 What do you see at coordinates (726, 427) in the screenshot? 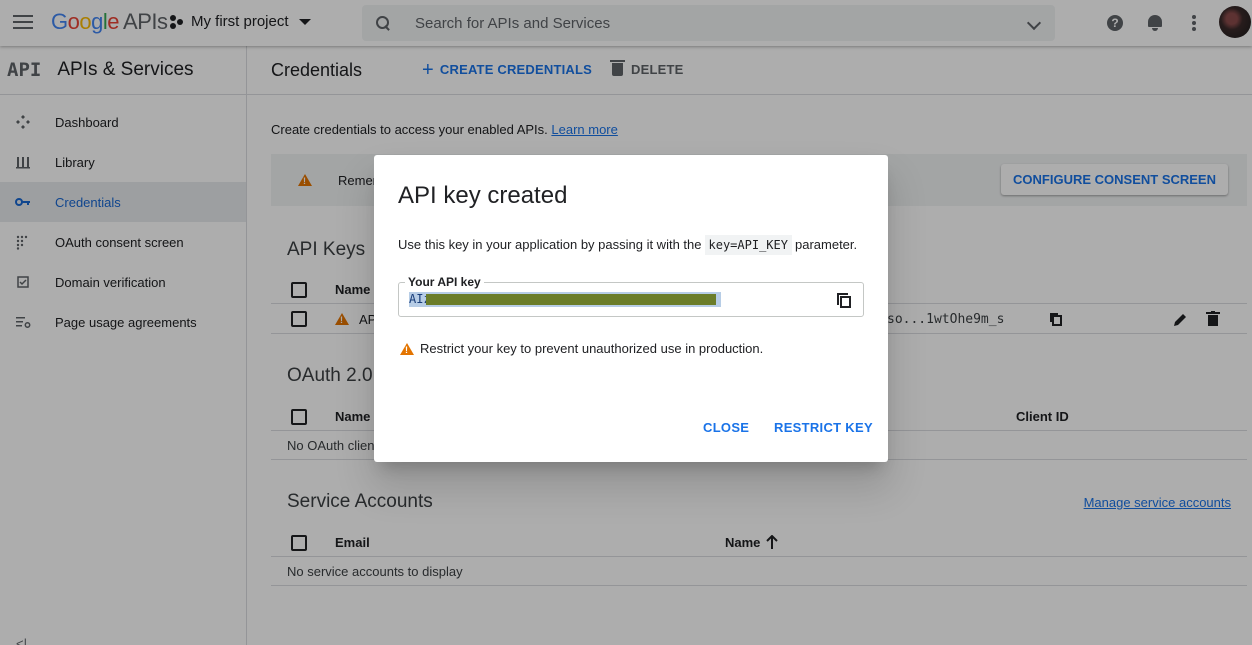
I see `close-button: CLOSE` at bounding box center [726, 427].